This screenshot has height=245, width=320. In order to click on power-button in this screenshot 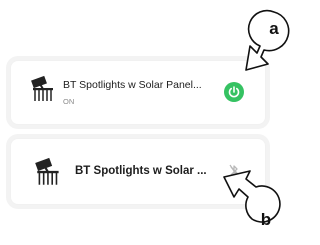, I will do `click(234, 92)`.